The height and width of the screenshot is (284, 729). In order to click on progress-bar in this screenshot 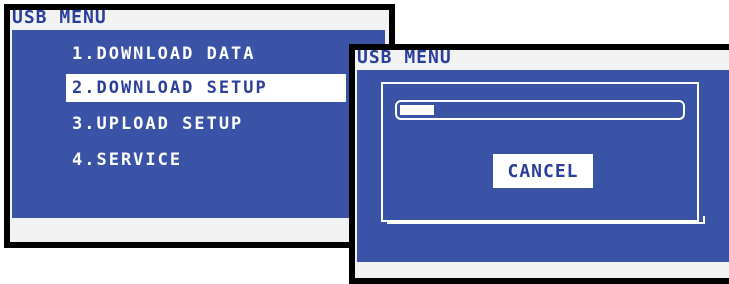, I will do `click(540, 110)`.